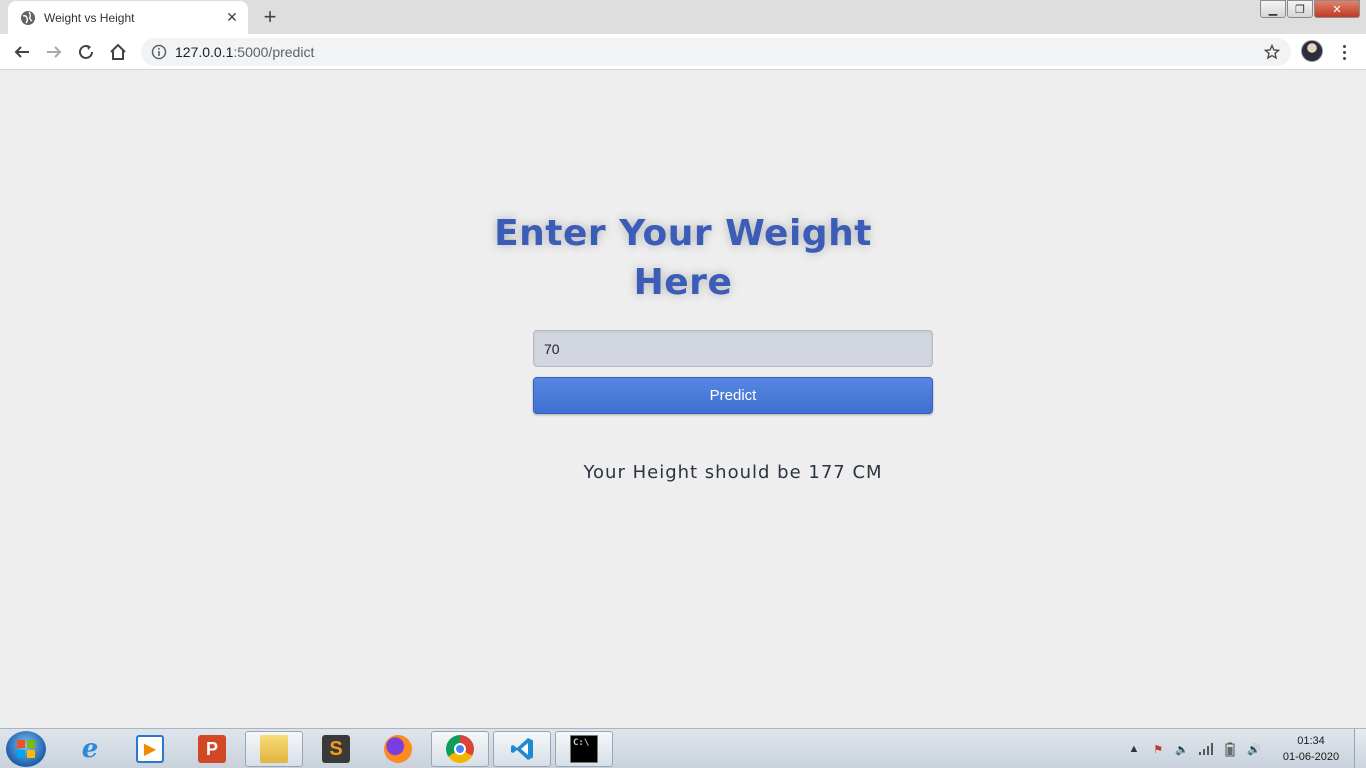  I want to click on windows-logo-icon, so click(26, 749).